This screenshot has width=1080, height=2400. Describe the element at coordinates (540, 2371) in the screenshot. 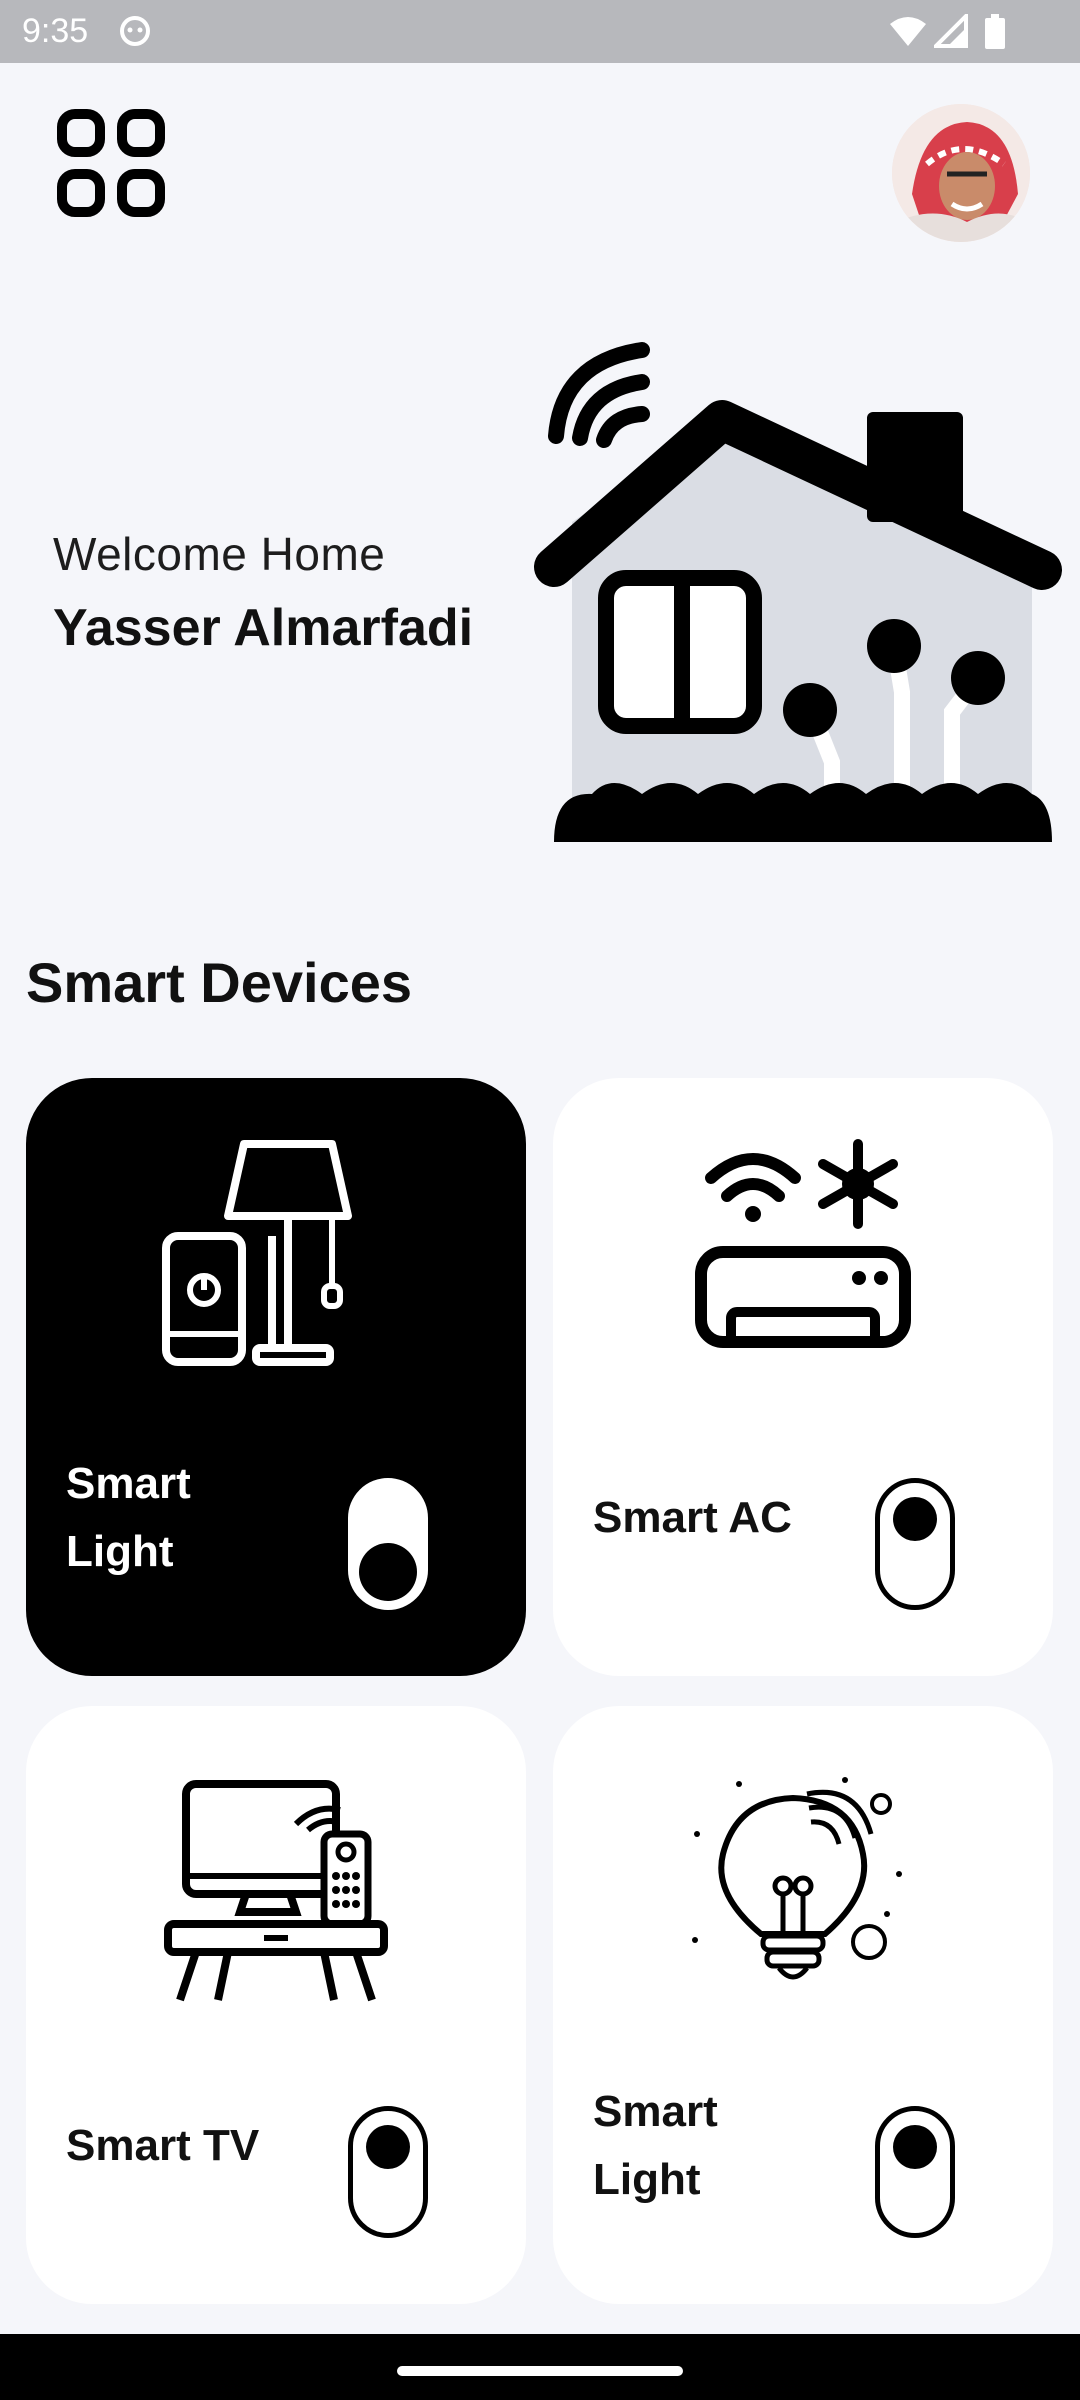

I see `home-gesture-handle` at that location.